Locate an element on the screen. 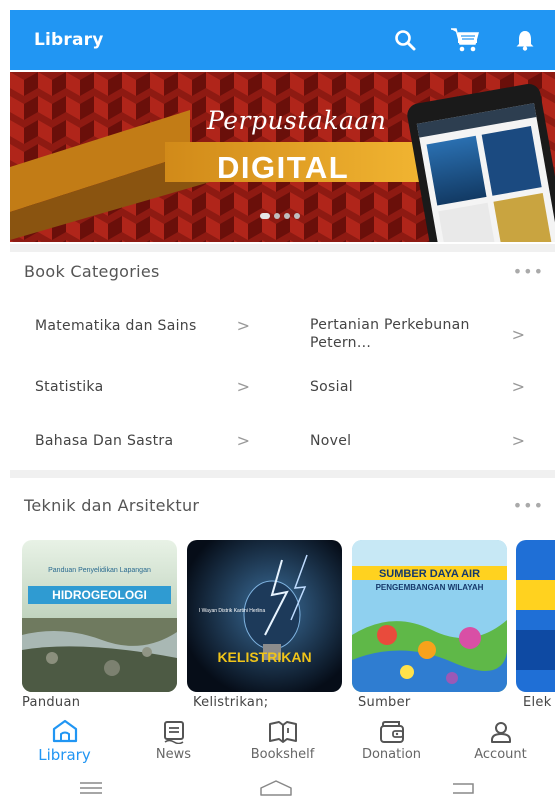  nav-label: Library is located at coordinates (64, 754).